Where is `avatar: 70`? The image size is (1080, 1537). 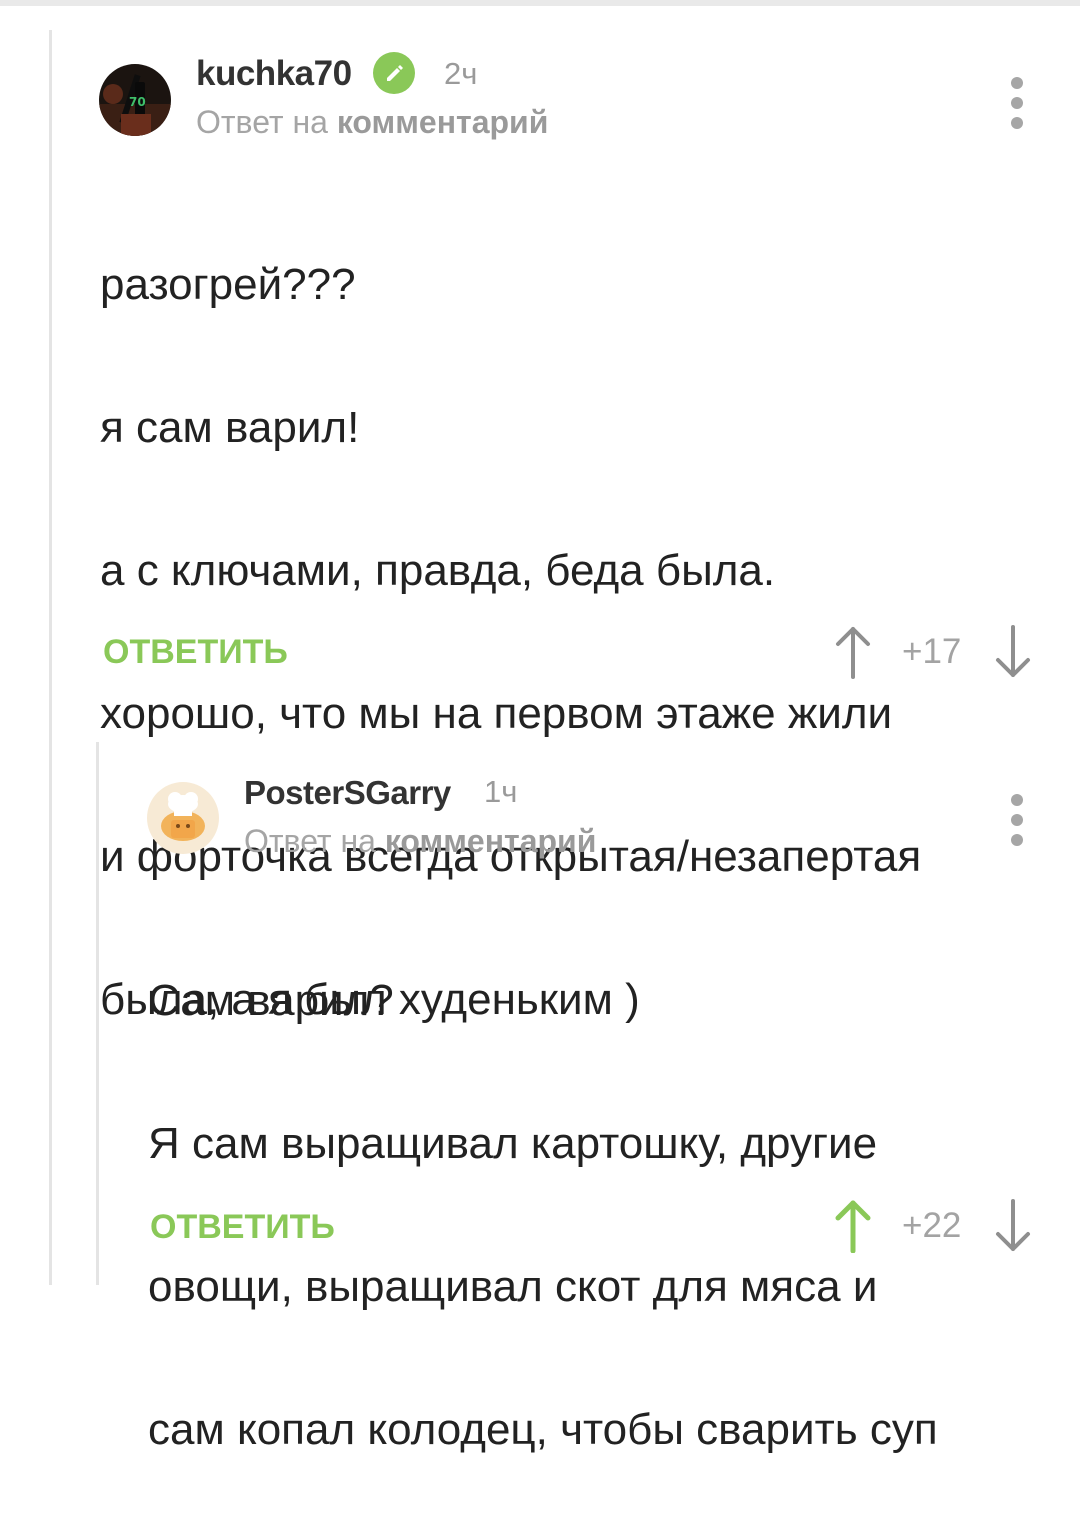 avatar: 70 is located at coordinates (135, 100).